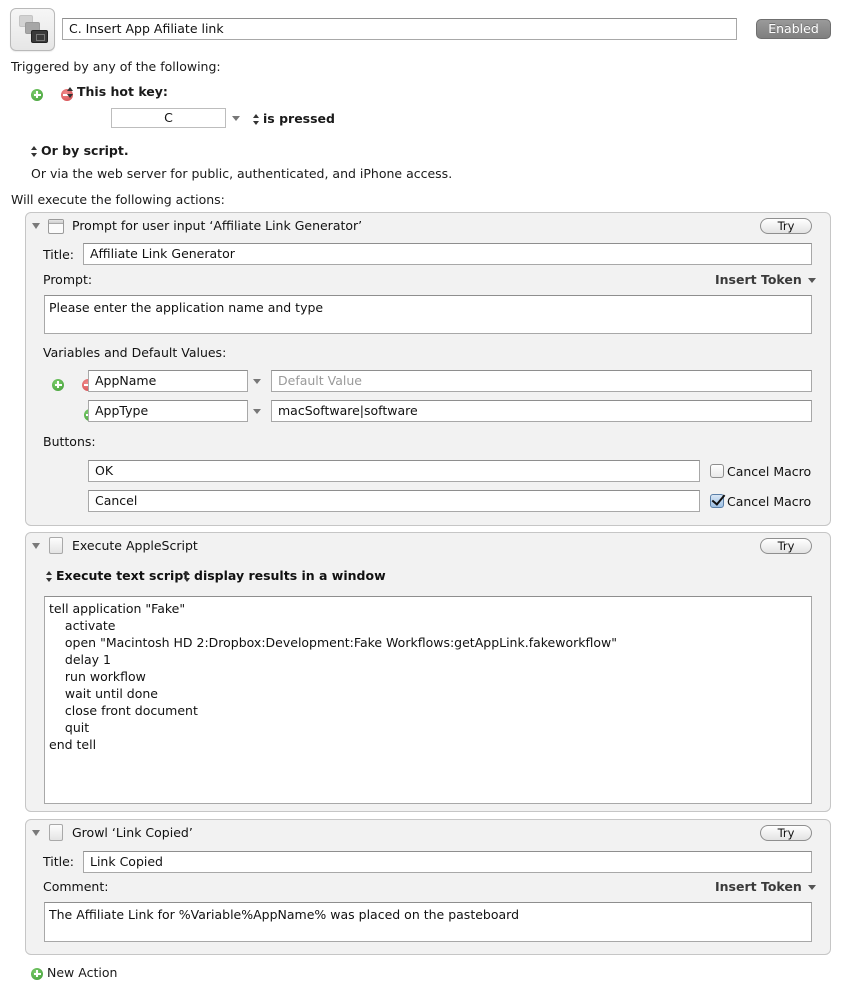 This screenshot has height=991, width=843. Describe the element at coordinates (132, 832) in the screenshot. I see `action-title: Growl ‘Link Copied’` at that location.